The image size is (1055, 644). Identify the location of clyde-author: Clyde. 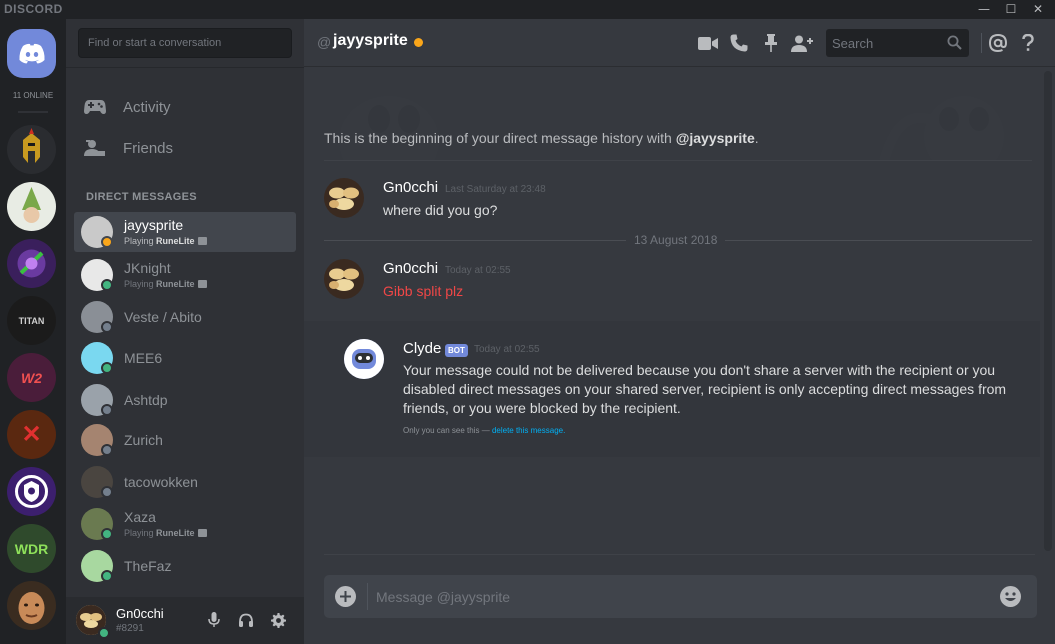
(422, 348).